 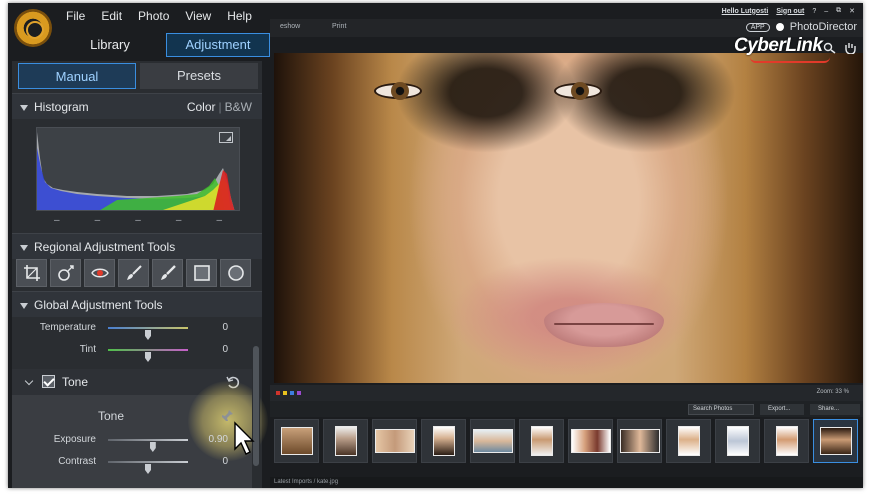 I want to click on global-tools-header: Global Adjustment Tools, so click(x=137, y=304).